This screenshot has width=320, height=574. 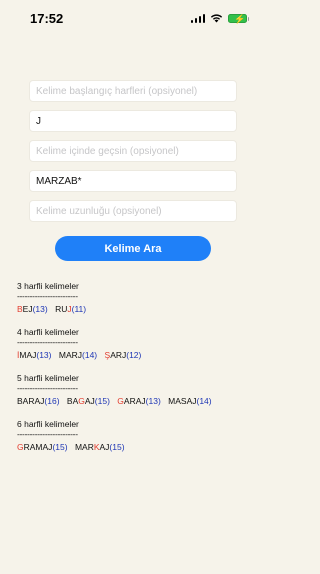 I want to click on result-words: BARAJ(16) BAGAJ(15) GARAJ(13) MASAJ(14), so click(x=132, y=401).